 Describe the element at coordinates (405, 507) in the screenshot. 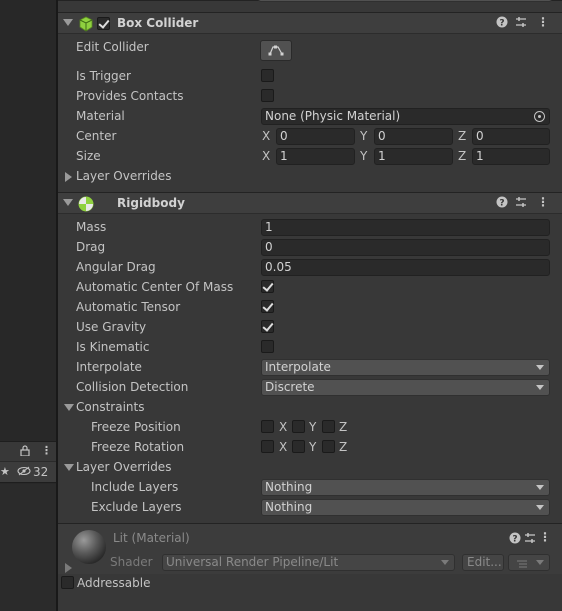

I see `exclude-layers-dropdown: Nothing` at that location.